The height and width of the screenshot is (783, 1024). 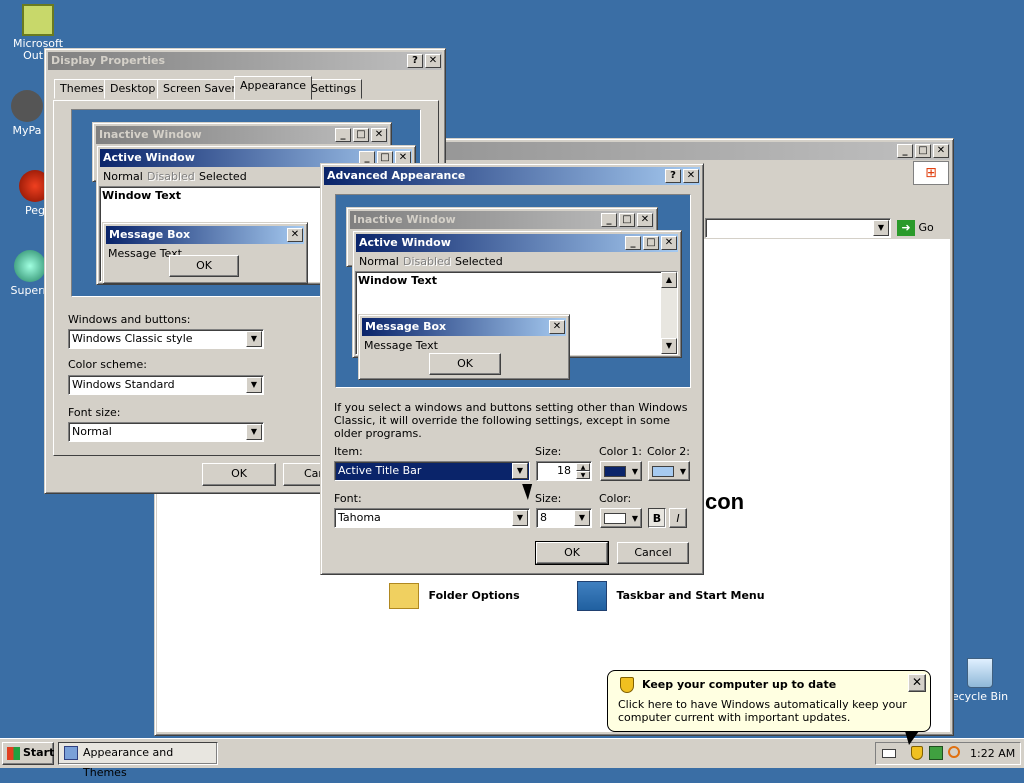 What do you see at coordinates (992, 753) in the screenshot?
I see `clock: 1:22 AM` at bounding box center [992, 753].